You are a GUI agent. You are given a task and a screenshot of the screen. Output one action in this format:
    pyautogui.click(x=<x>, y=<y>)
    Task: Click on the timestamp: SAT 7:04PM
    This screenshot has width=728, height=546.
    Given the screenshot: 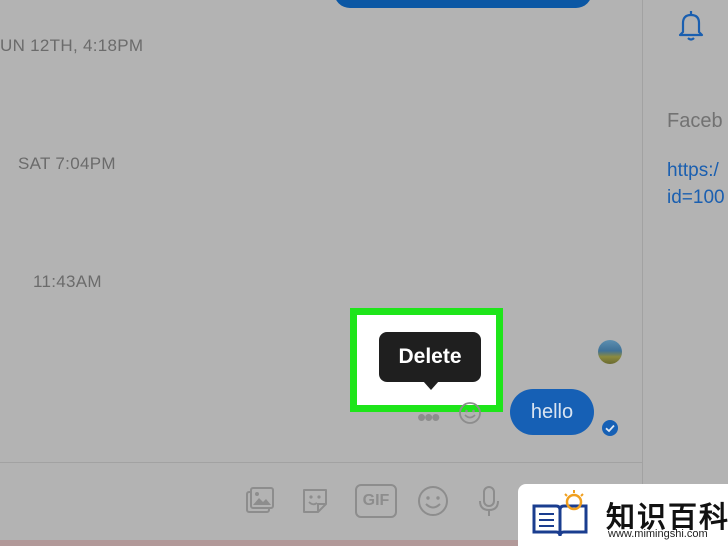 What is the action you would take?
    pyautogui.click(x=67, y=163)
    